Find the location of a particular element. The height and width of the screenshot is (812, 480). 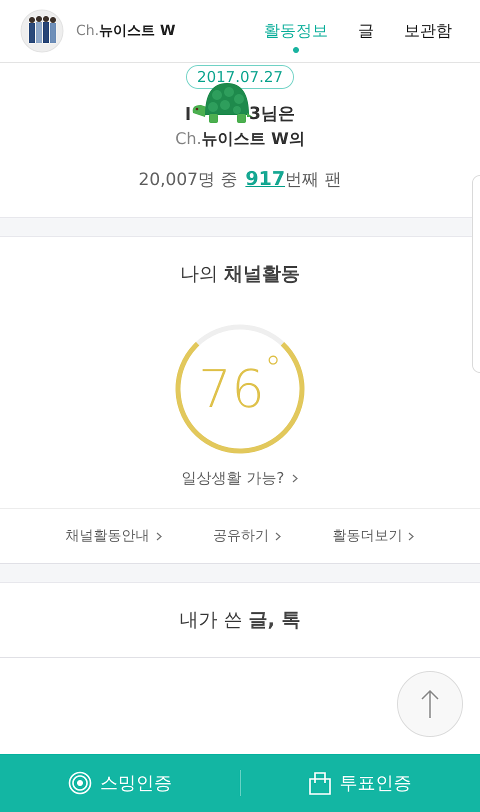

rank-text: 20,007명 중 is located at coordinates (188, 180).